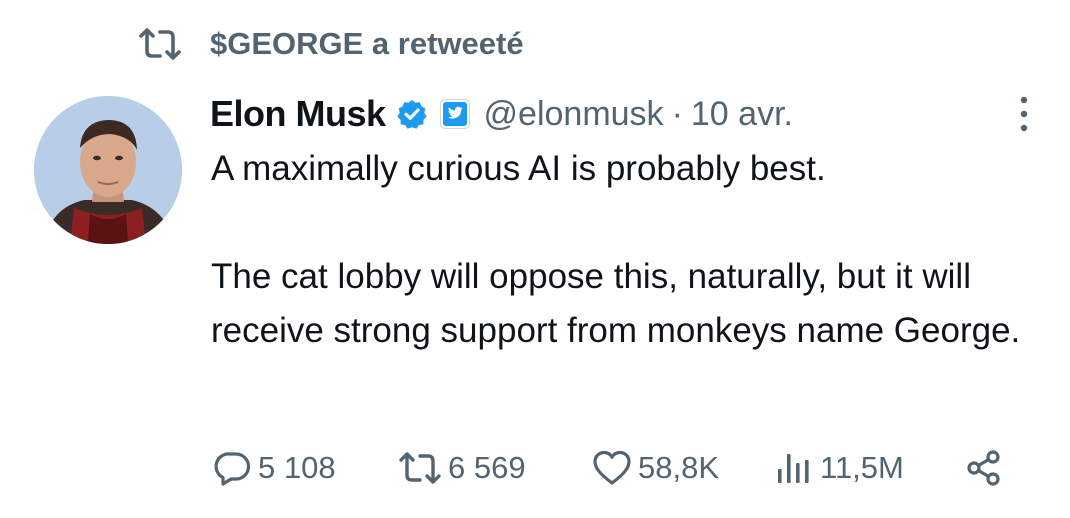 This screenshot has width=1070, height=518. I want to click on author-avatar, so click(108, 170).